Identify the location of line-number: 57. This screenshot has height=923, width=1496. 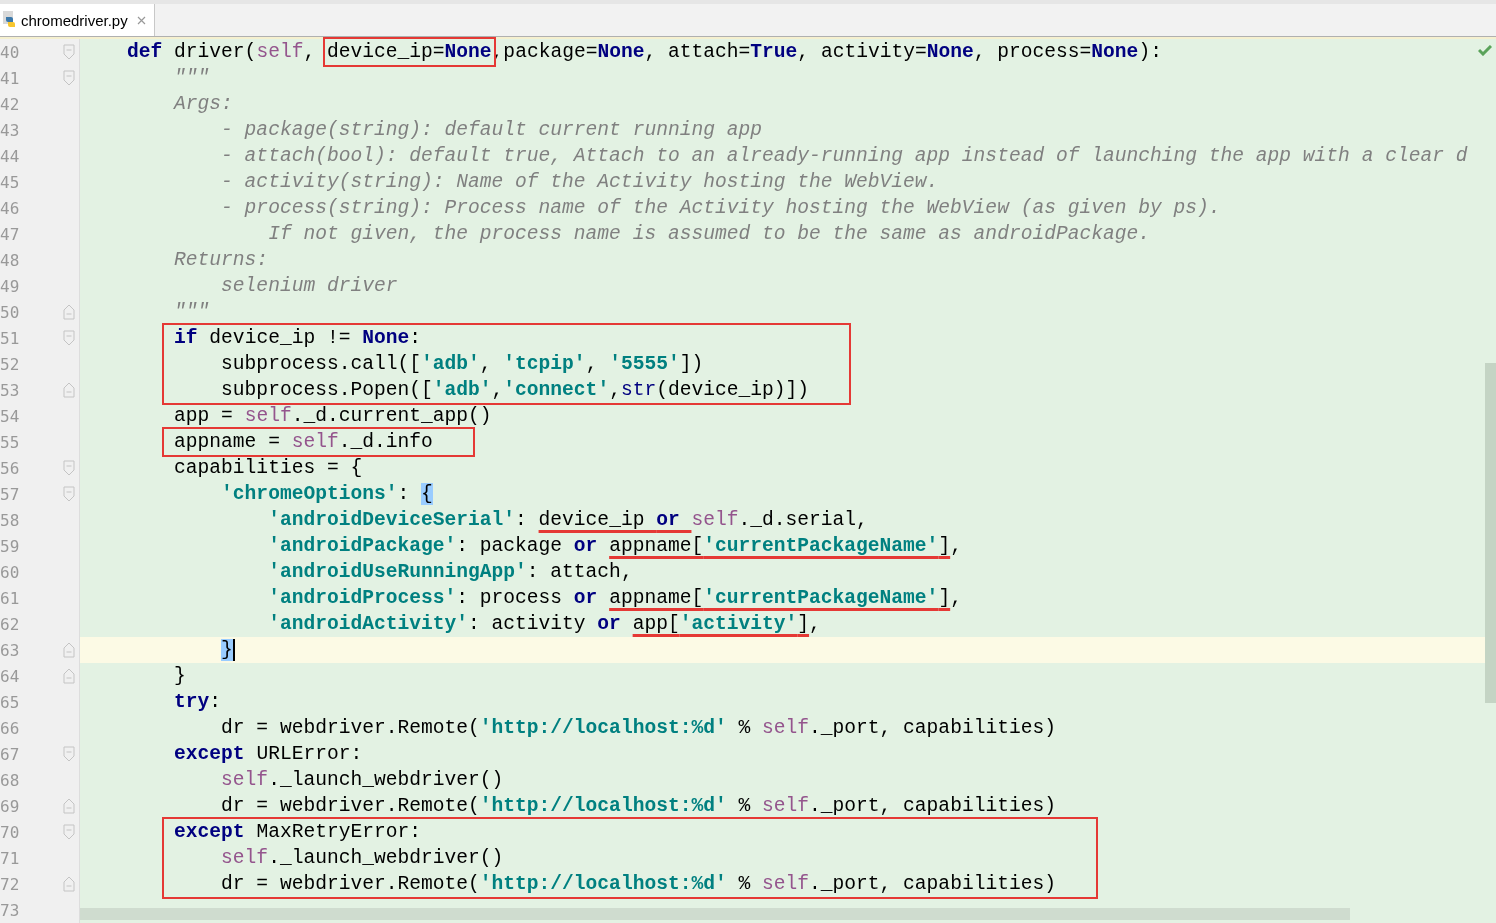
(10, 494).